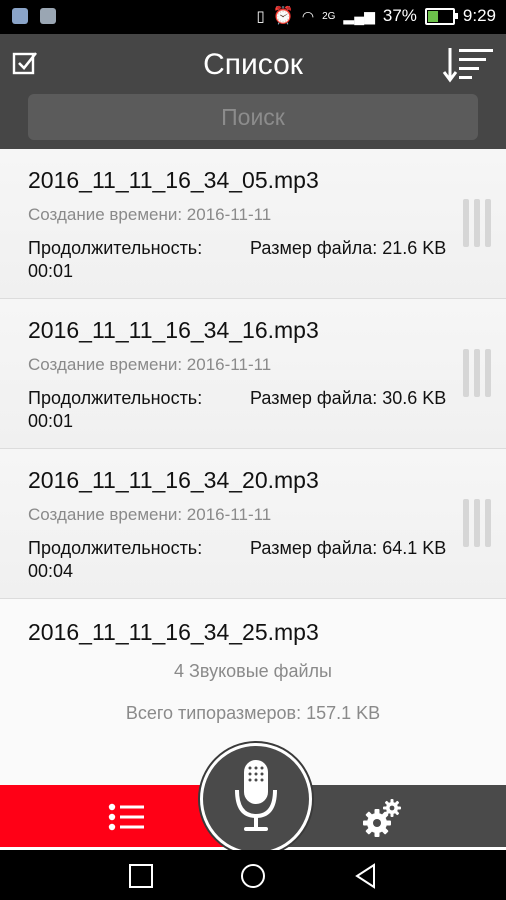 The width and height of the screenshot is (506, 900). I want to click on total-size: Всего типоразмеров: 157.1 KB, so click(253, 713).